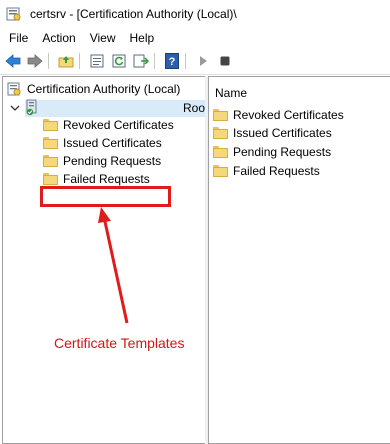 The width and height of the screenshot is (390, 444). I want to click on properties-icon, so click(97, 61).